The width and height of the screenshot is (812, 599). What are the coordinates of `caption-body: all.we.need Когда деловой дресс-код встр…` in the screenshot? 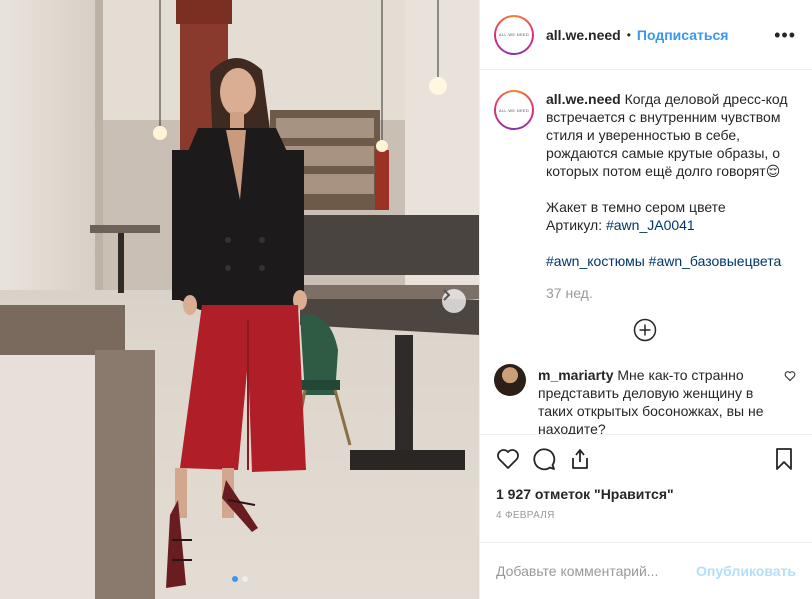 It's located at (671, 196).